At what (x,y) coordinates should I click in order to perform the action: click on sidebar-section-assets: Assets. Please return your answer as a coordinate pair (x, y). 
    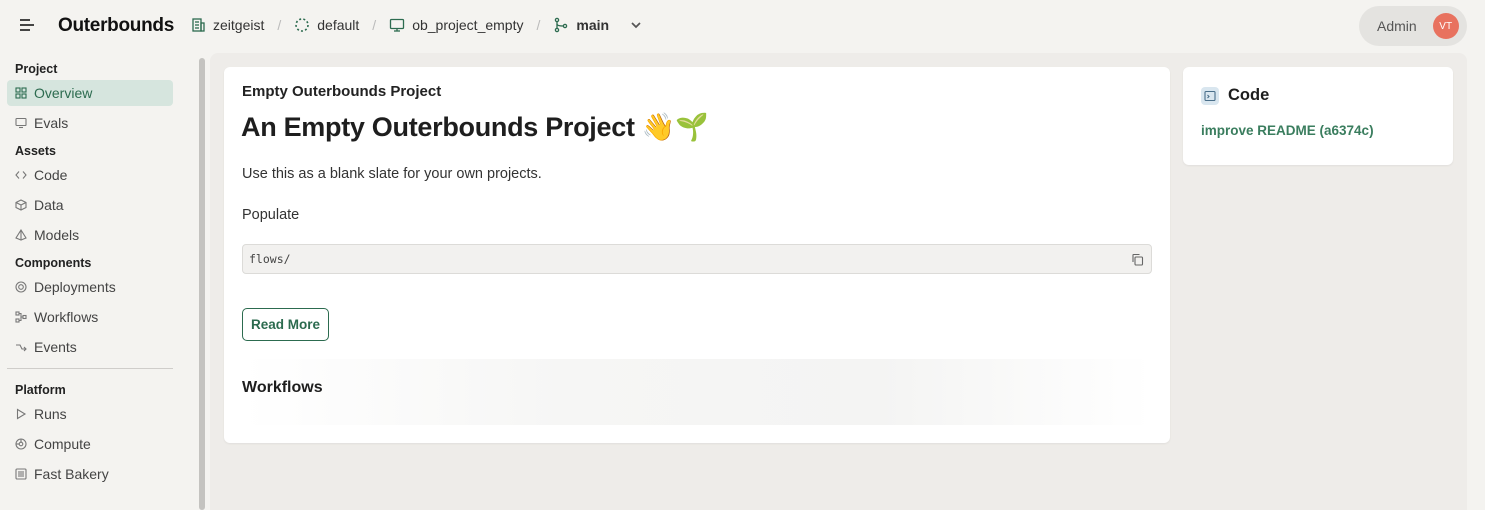
    Looking at the image, I should click on (35, 151).